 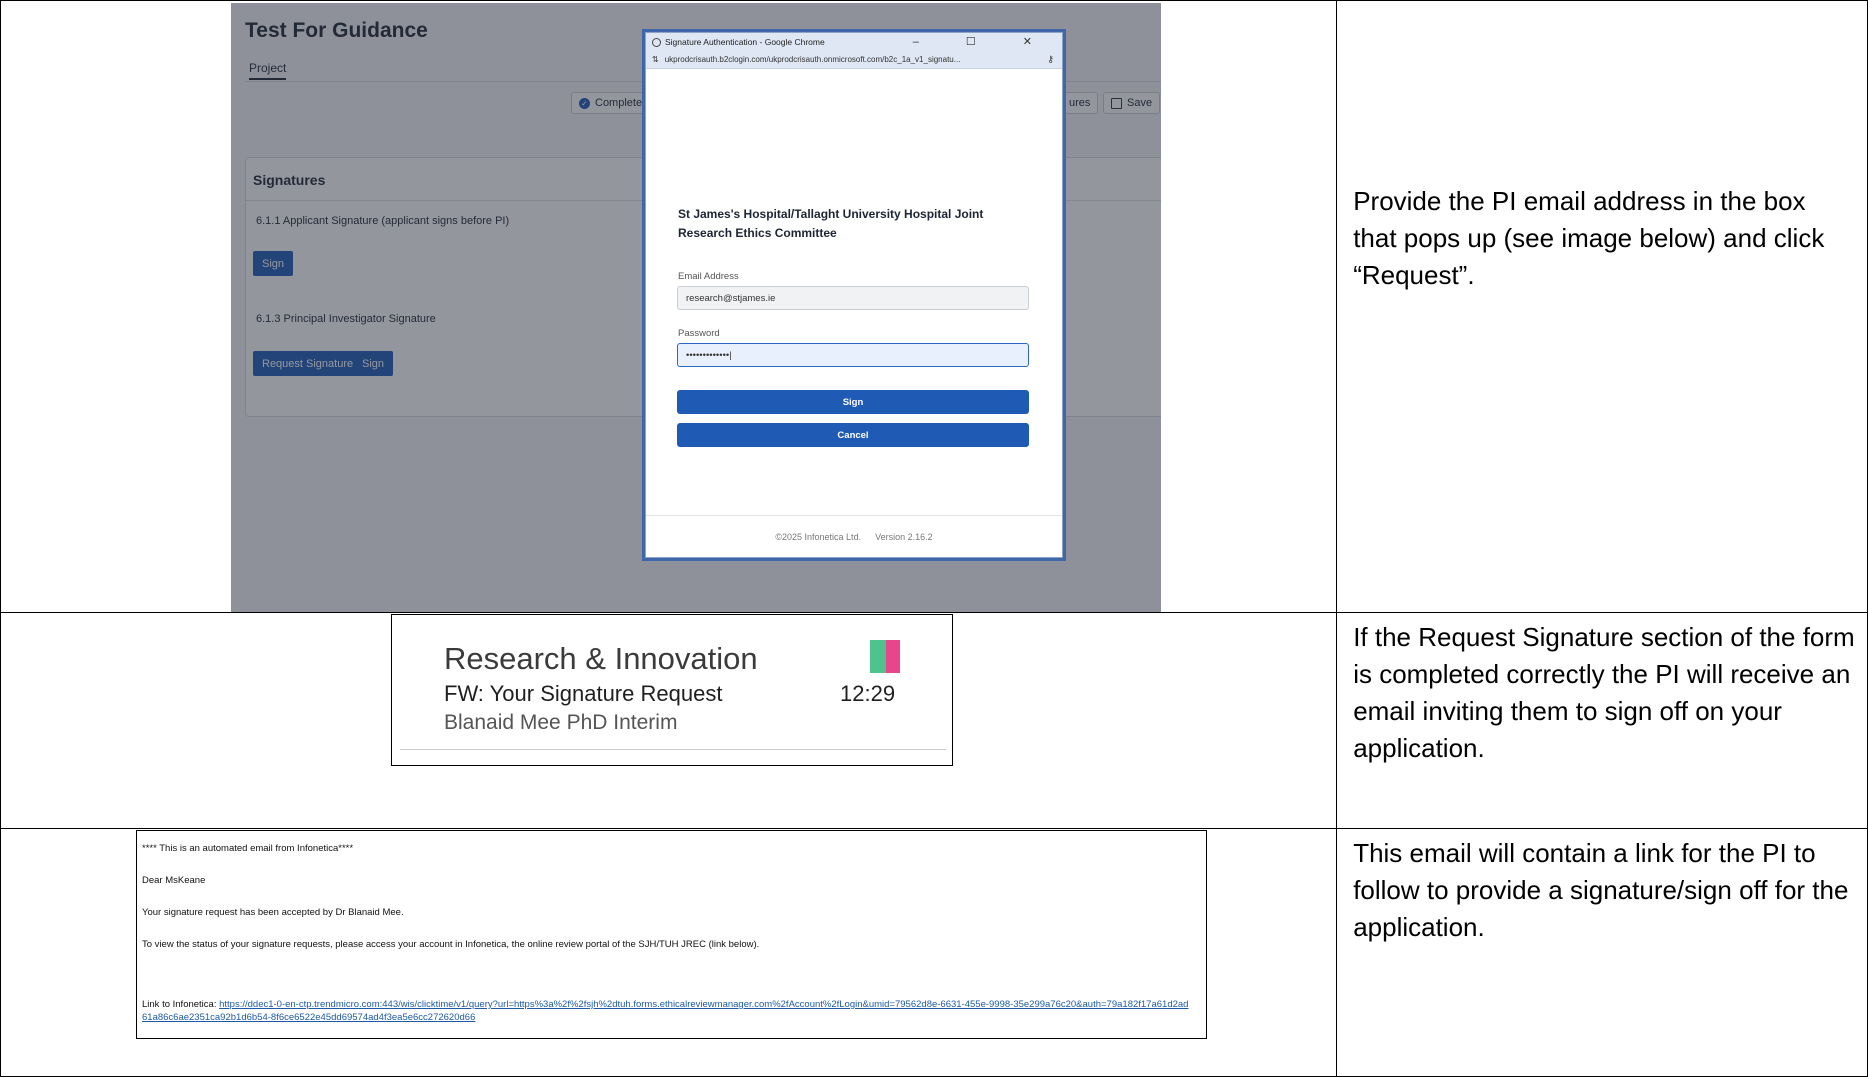 What do you see at coordinates (1050, 59) in the screenshot?
I see `key-icon: ⚷` at bounding box center [1050, 59].